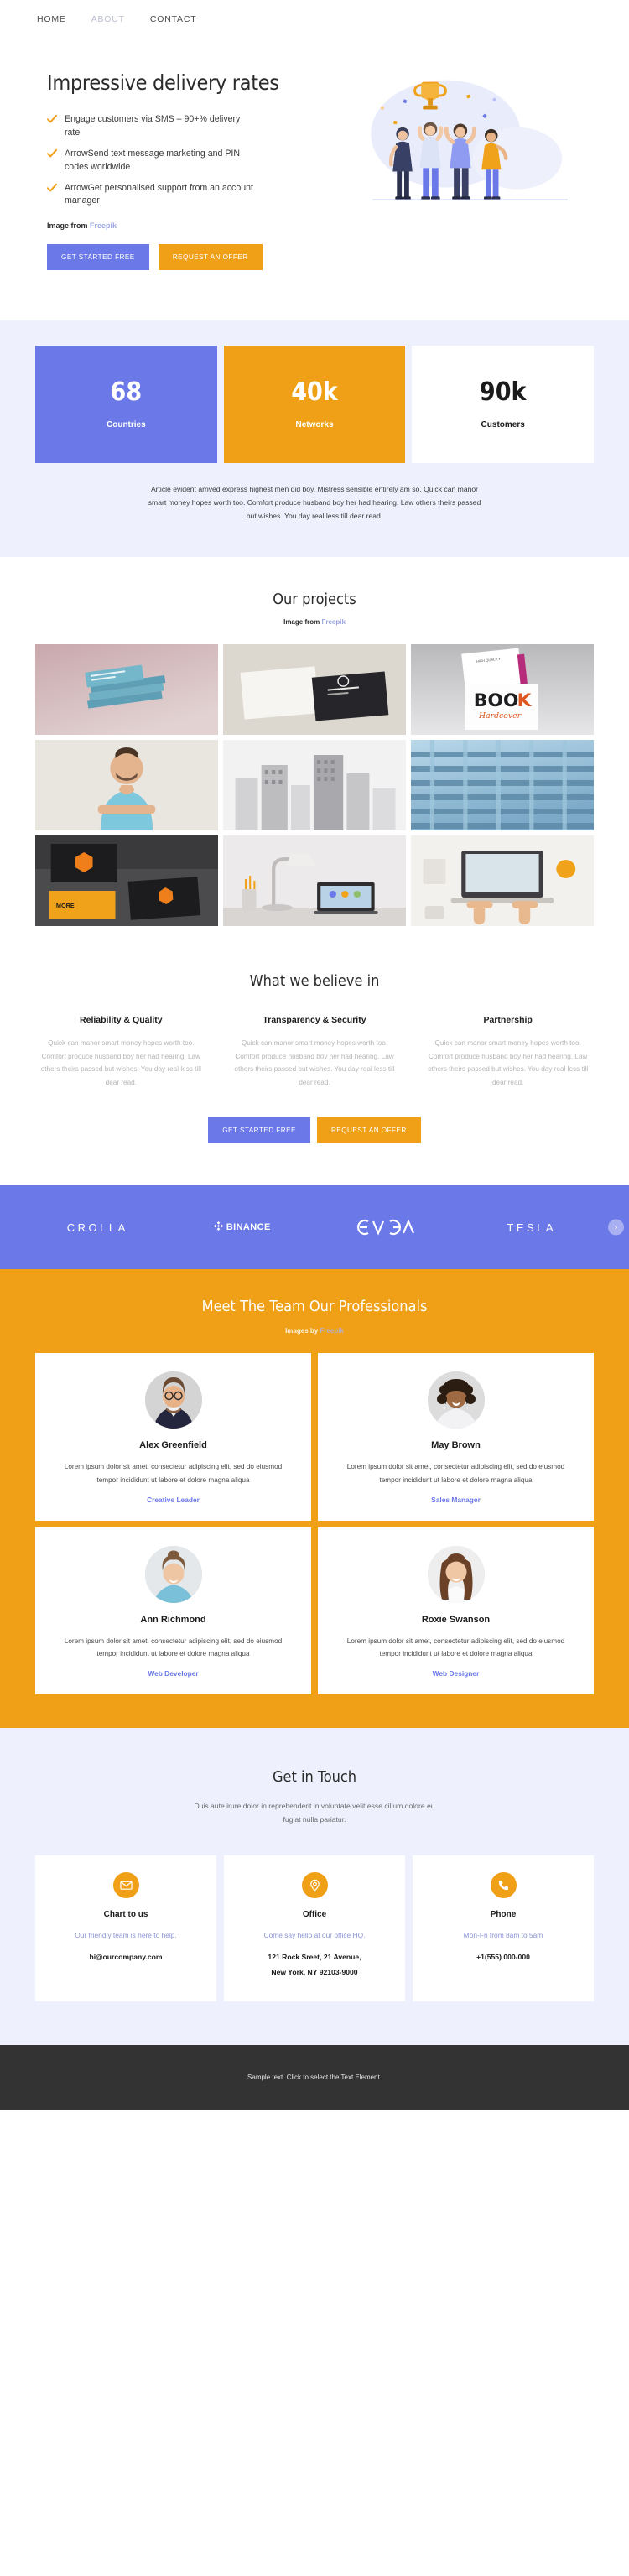 This screenshot has height=2576, width=629. I want to click on celebration-illustration, so click(469, 140).